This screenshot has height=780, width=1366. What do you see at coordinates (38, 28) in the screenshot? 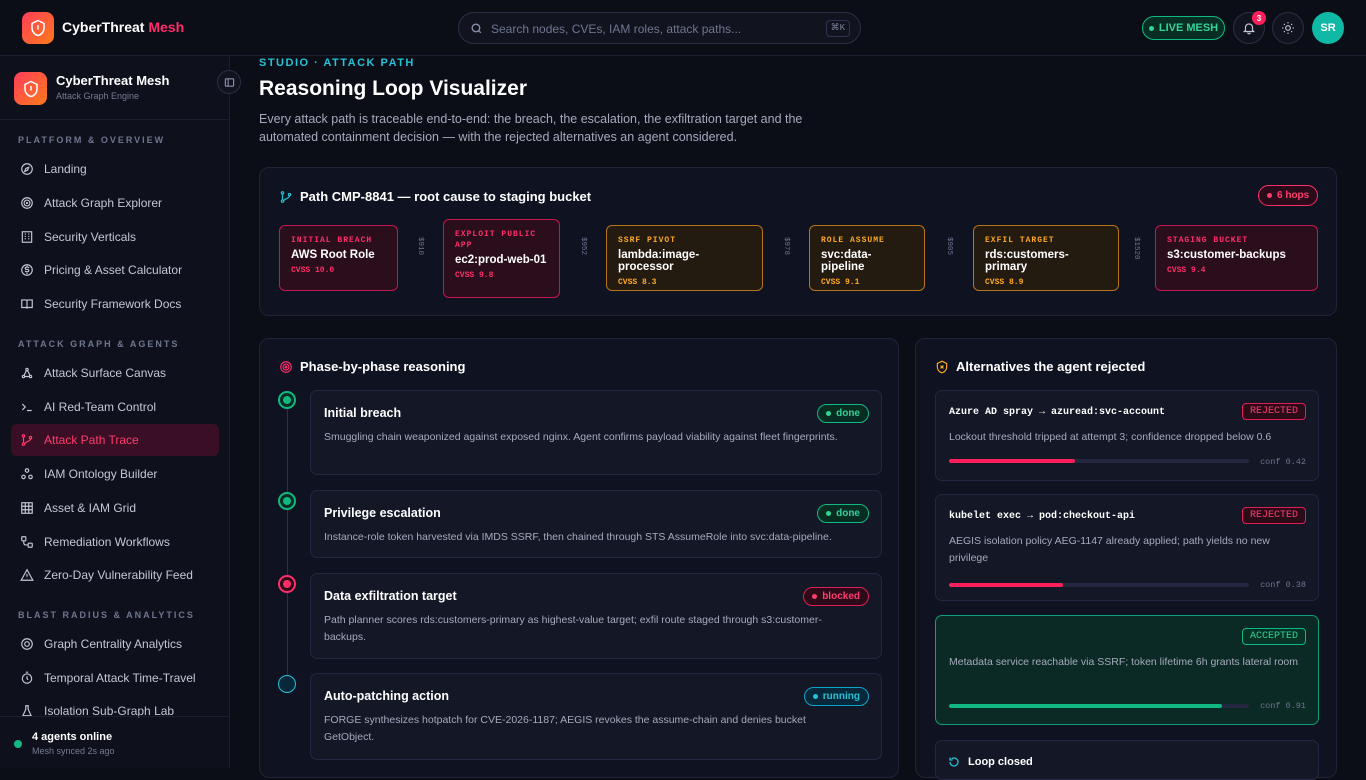
I see `shield-logo-icon` at bounding box center [38, 28].